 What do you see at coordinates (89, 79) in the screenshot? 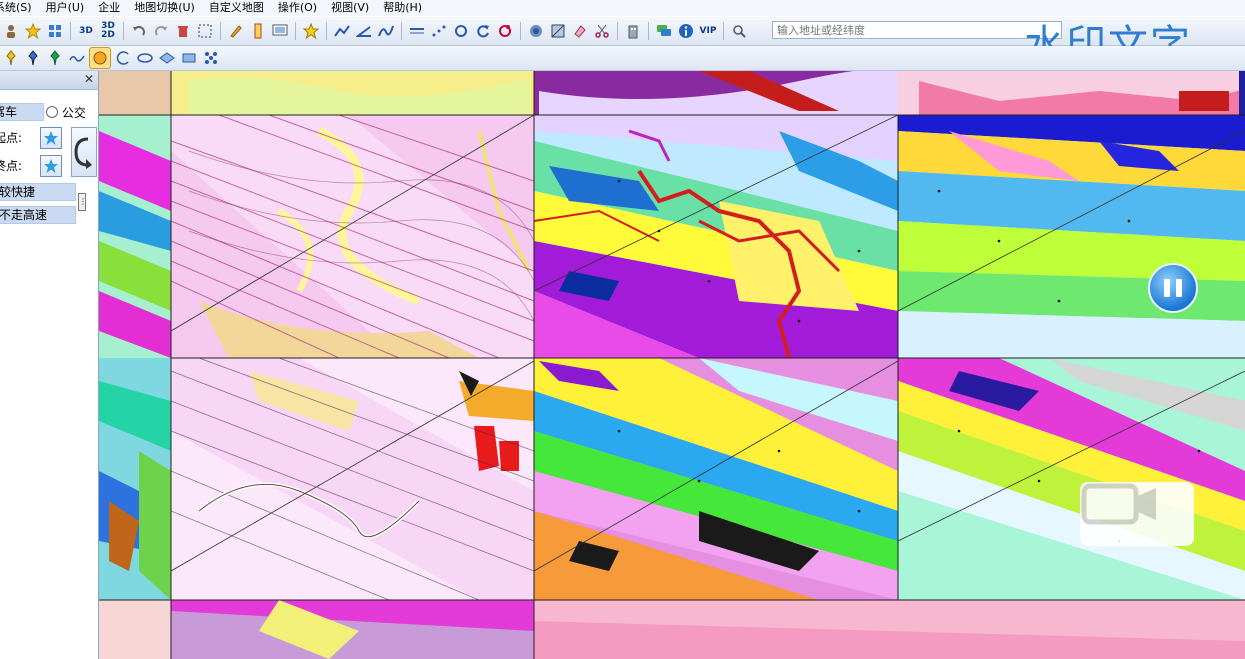
I see `close-icon: ✕` at bounding box center [89, 79].